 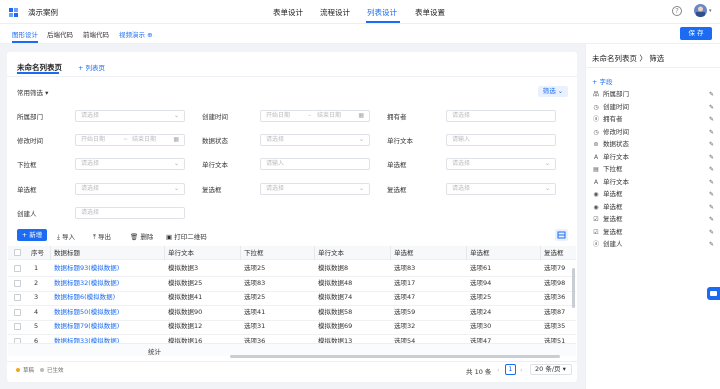 I want to click on checkbox-select: 请选择 ⌄, so click(x=315, y=189).